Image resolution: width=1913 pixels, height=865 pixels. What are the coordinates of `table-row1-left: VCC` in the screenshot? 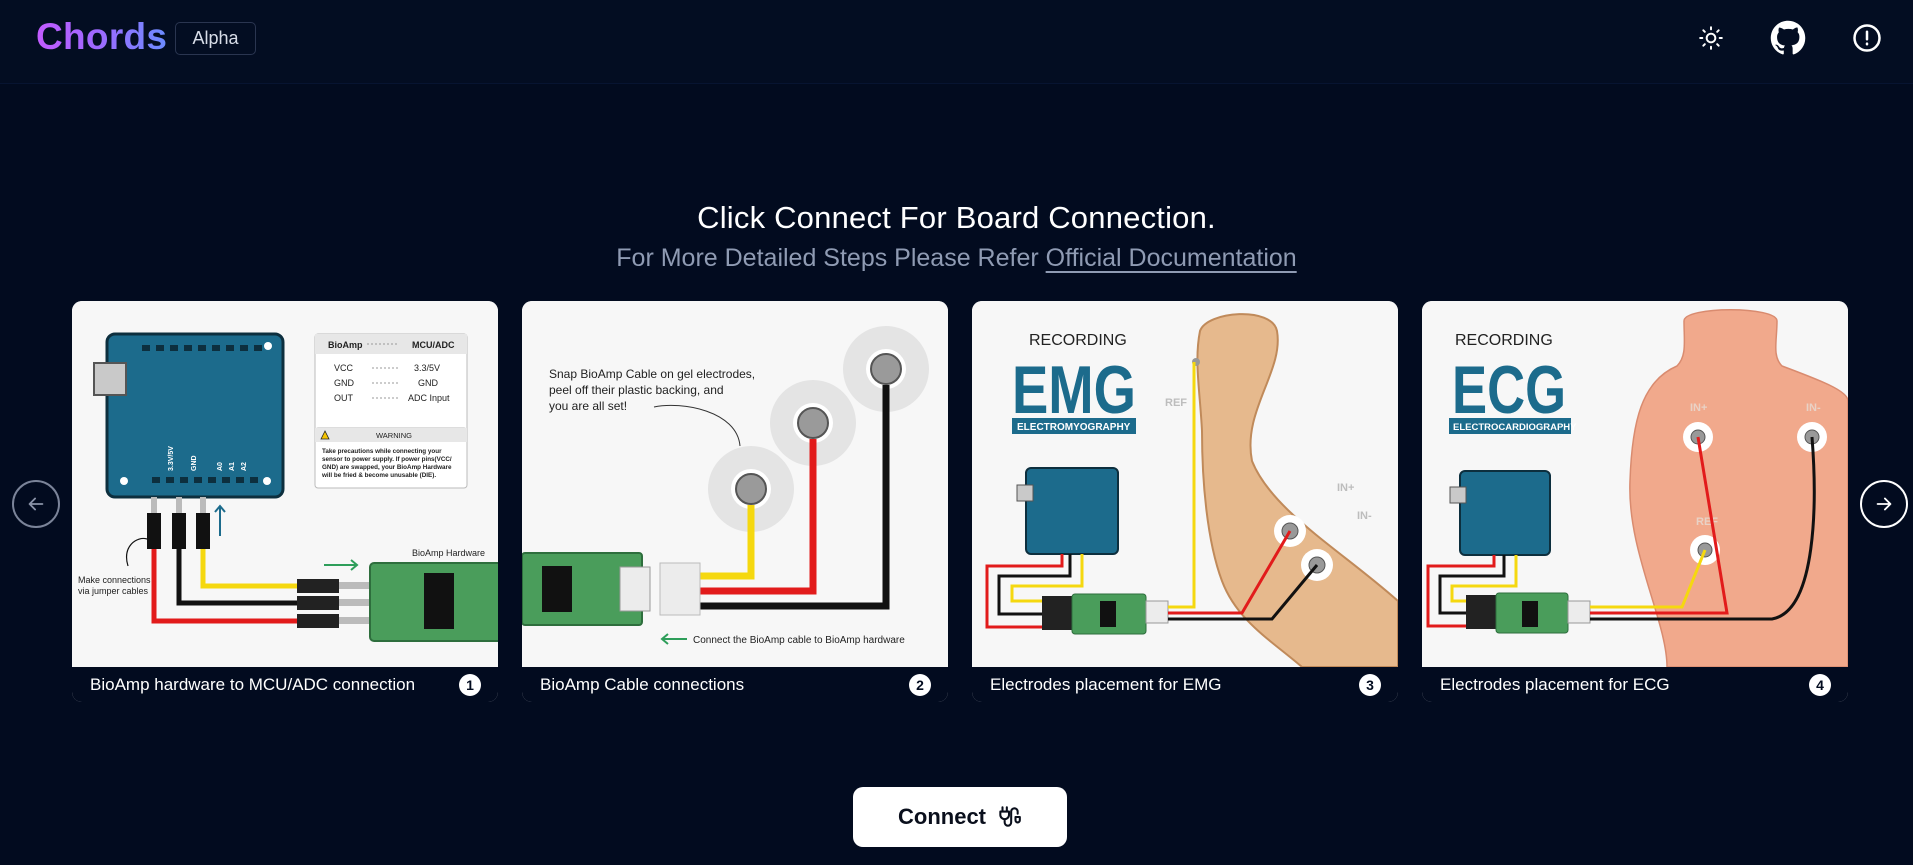 It's located at (344, 368).